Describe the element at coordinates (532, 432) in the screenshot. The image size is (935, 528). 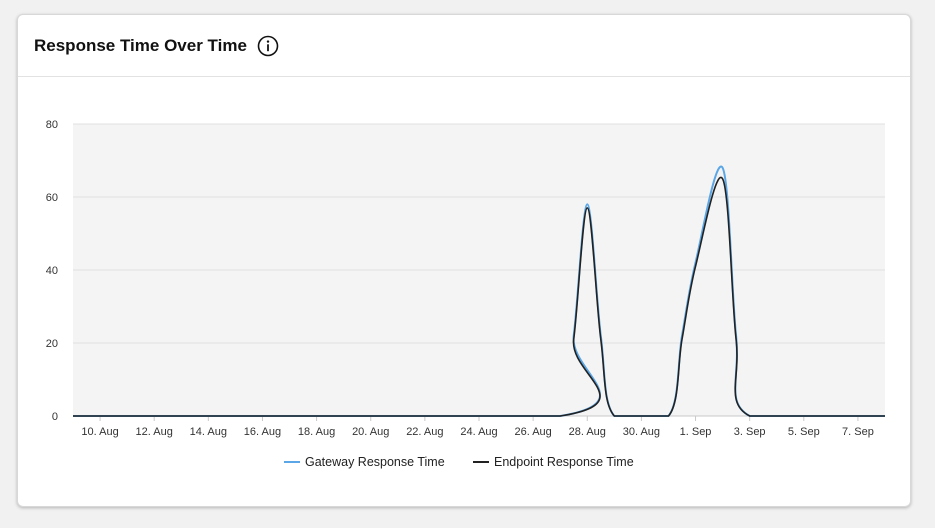
I see `x-tick-label: 26. Aug` at that location.